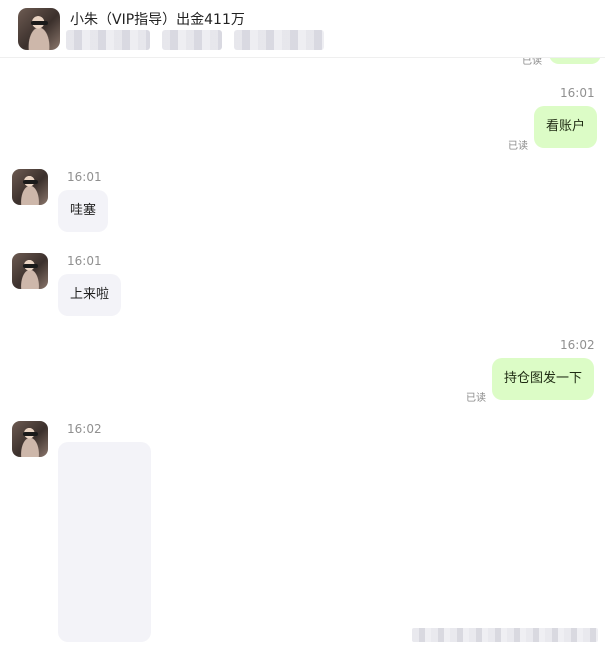 The height and width of the screenshot is (655, 605). What do you see at coordinates (302, 29) in the screenshot?
I see `chat-header: 小朱（VIP指导）出金411万` at bounding box center [302, 29].